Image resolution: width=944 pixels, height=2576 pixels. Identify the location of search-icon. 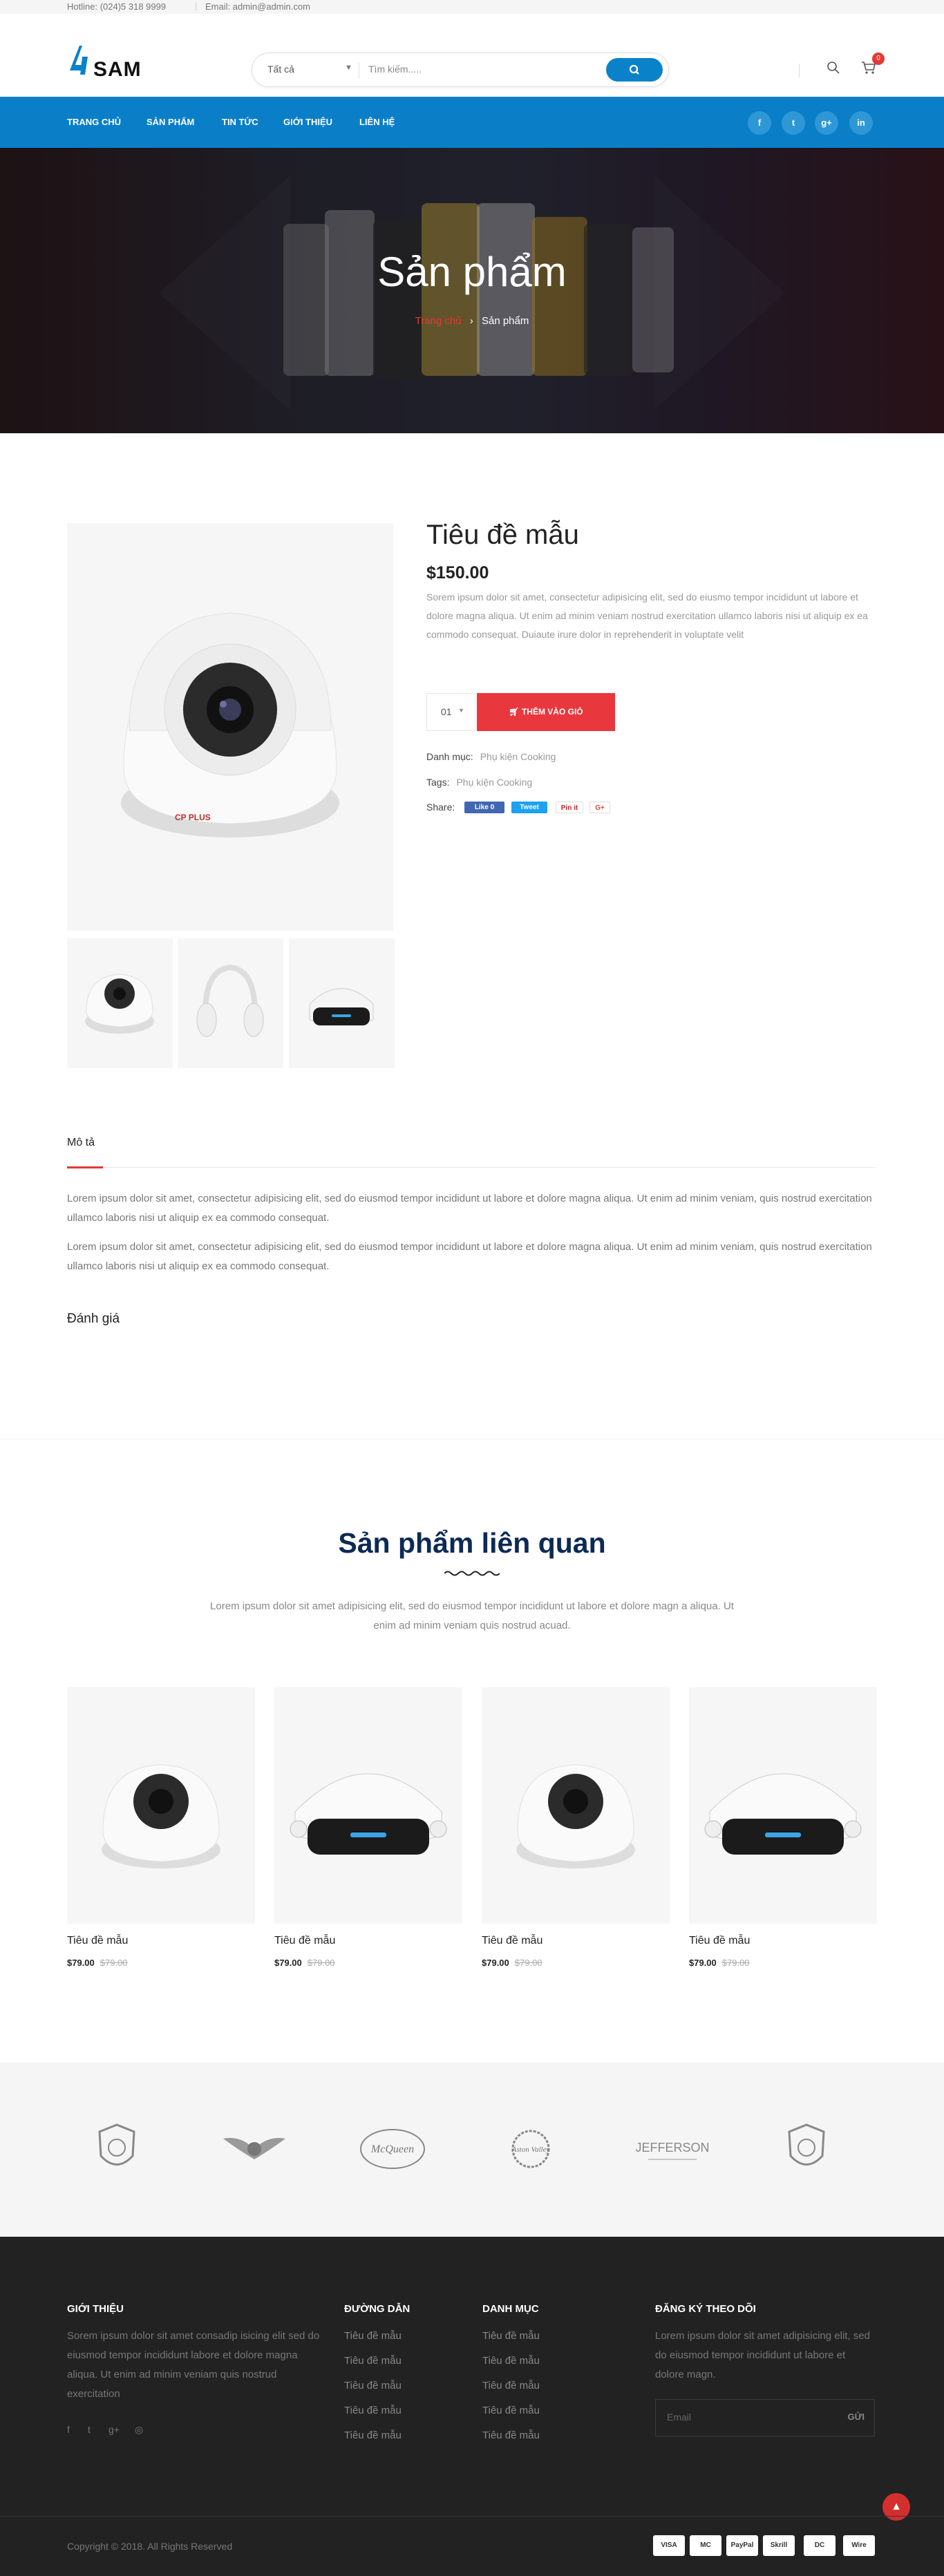
(634, 69).